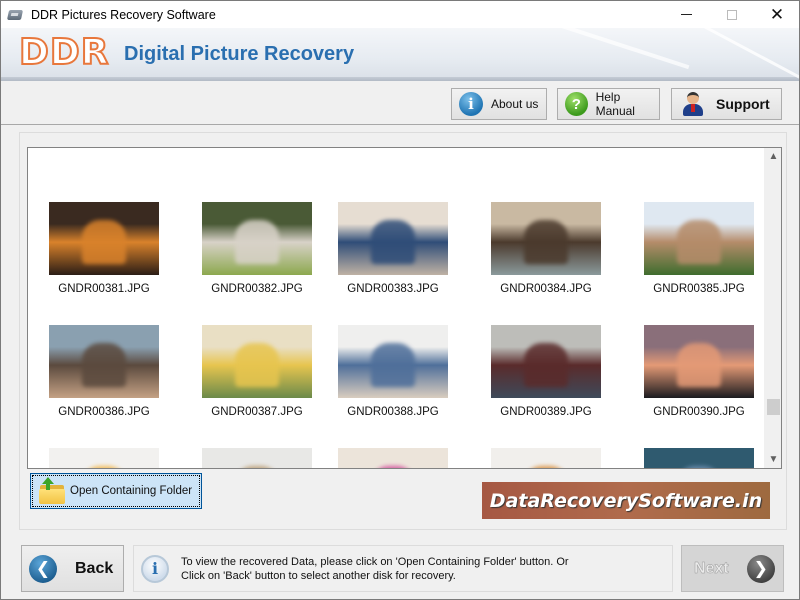 The height and width of the screenshot is (600, 800). I want to click on banner-title: Digital Picture Recovery, so click(239, 54).